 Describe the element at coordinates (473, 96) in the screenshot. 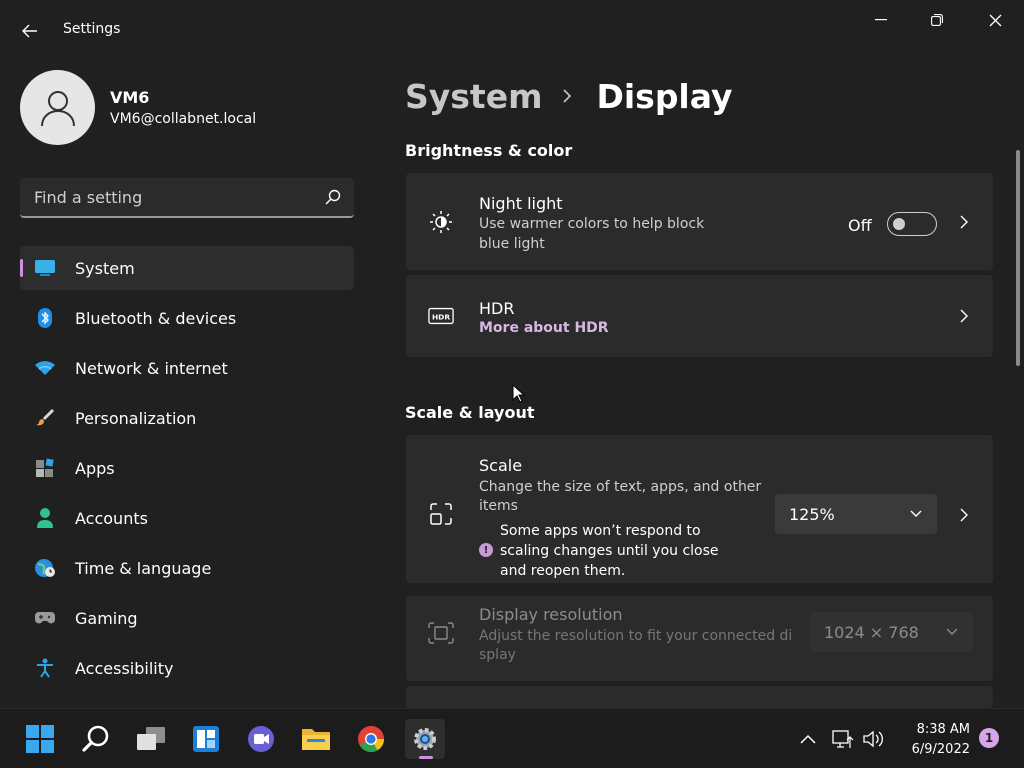

I see `breadcrumb-parent: System` at that location.